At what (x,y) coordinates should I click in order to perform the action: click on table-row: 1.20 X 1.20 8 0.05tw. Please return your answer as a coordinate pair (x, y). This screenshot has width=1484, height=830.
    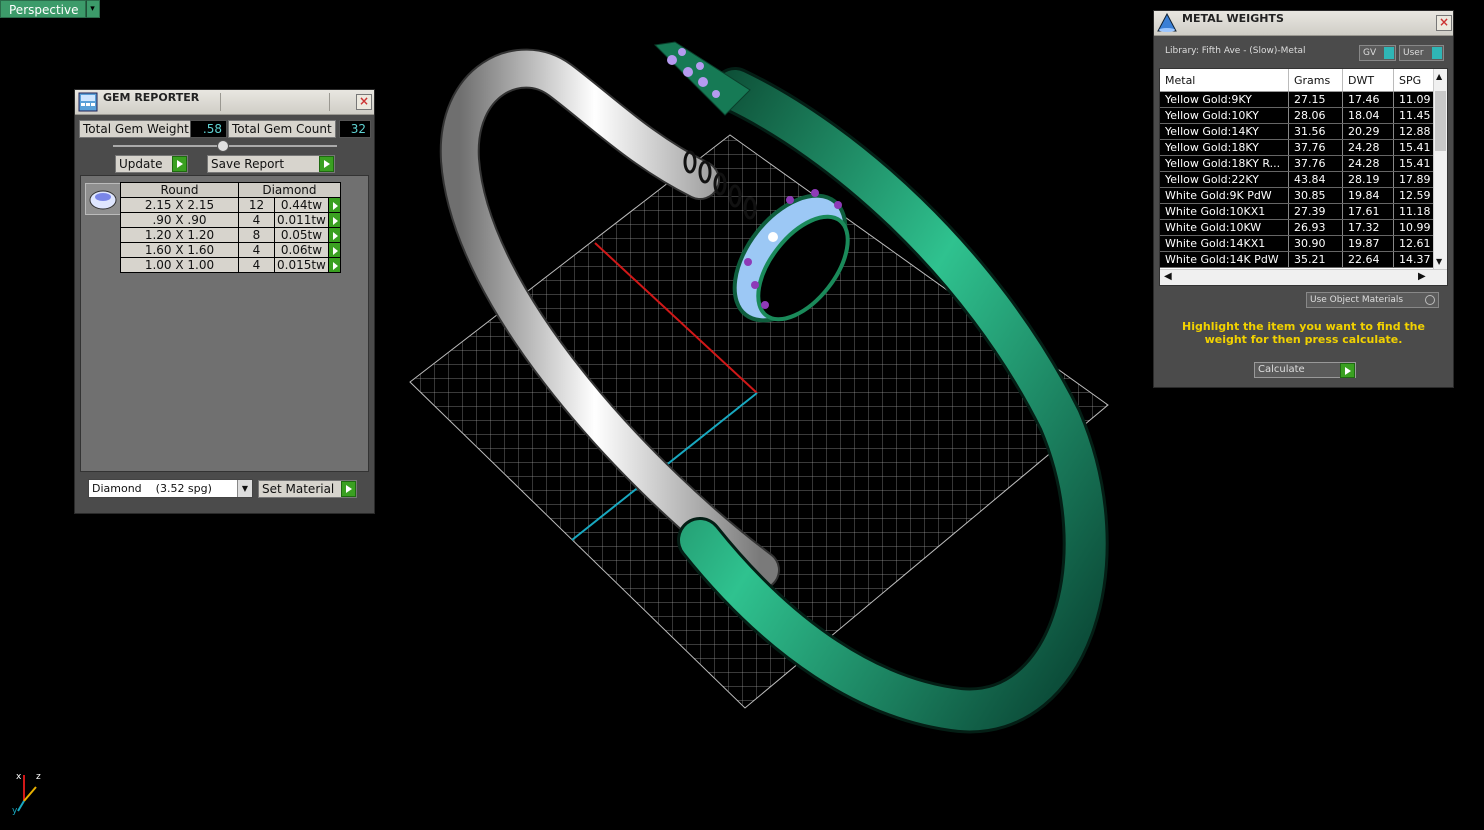
    Looking at the image, I should click on (230, 235).